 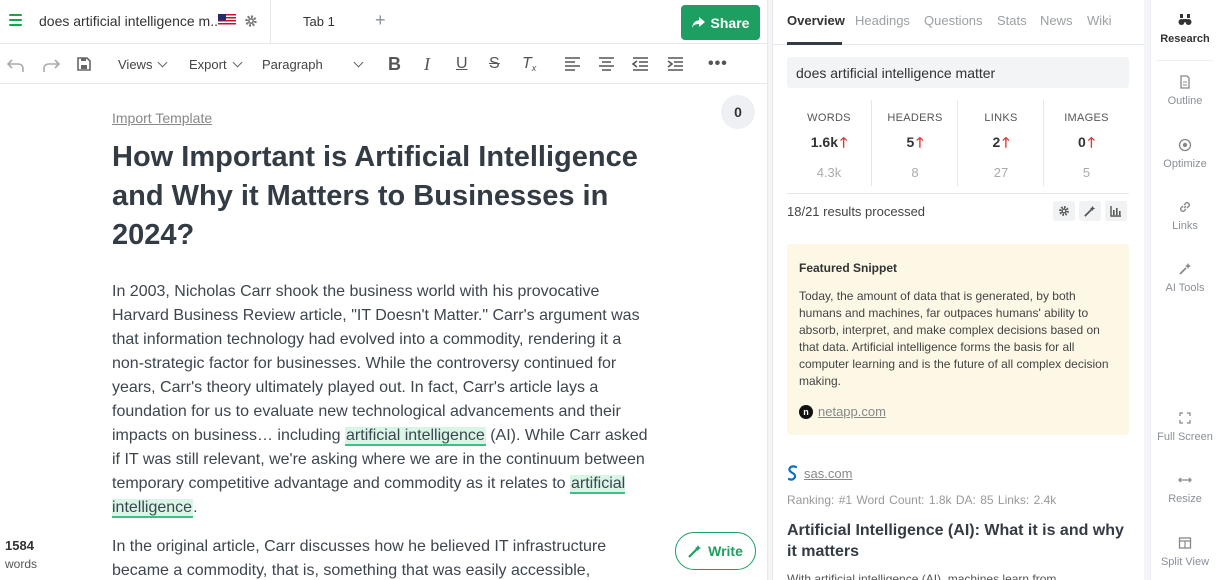 I want to click on link-icon, so click(x=1185, y=207).